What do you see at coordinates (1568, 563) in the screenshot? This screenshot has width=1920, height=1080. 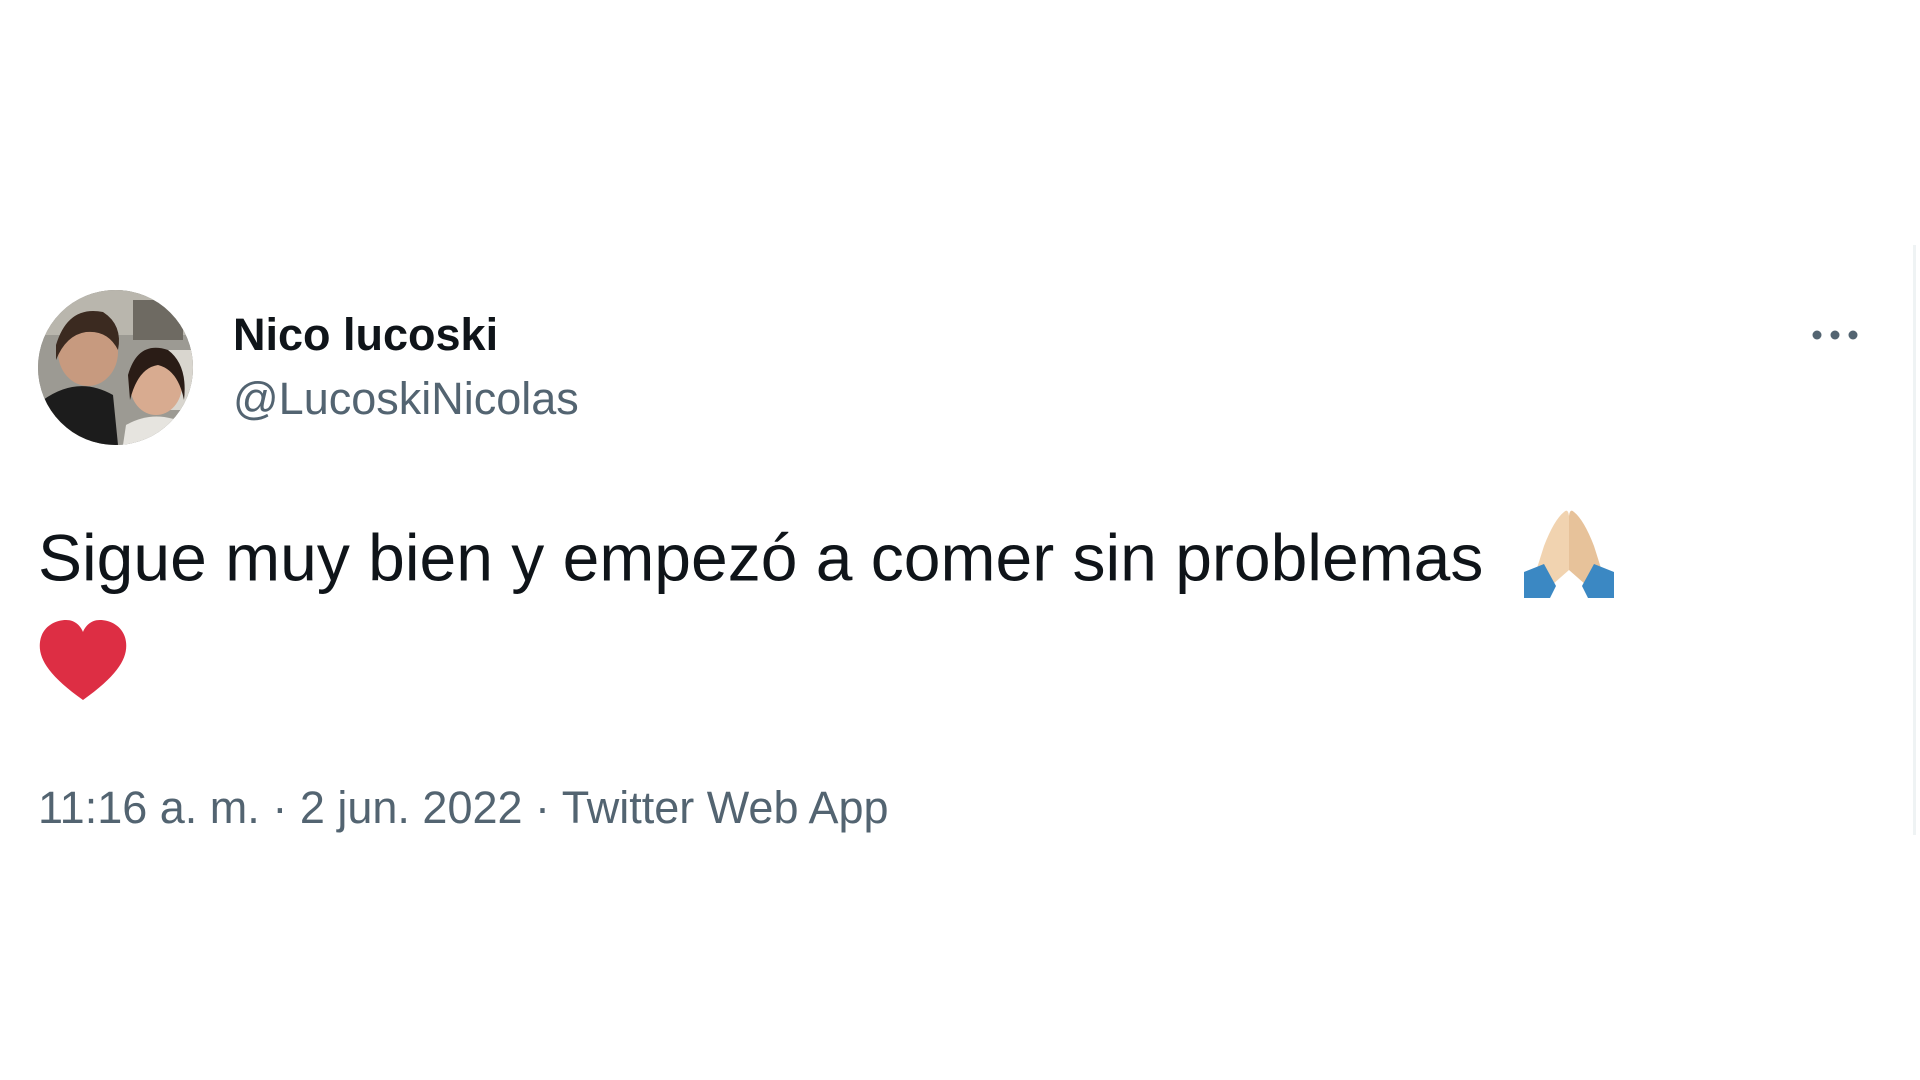 I see `folded-hands-icon` at bounding box center [1568, 563].